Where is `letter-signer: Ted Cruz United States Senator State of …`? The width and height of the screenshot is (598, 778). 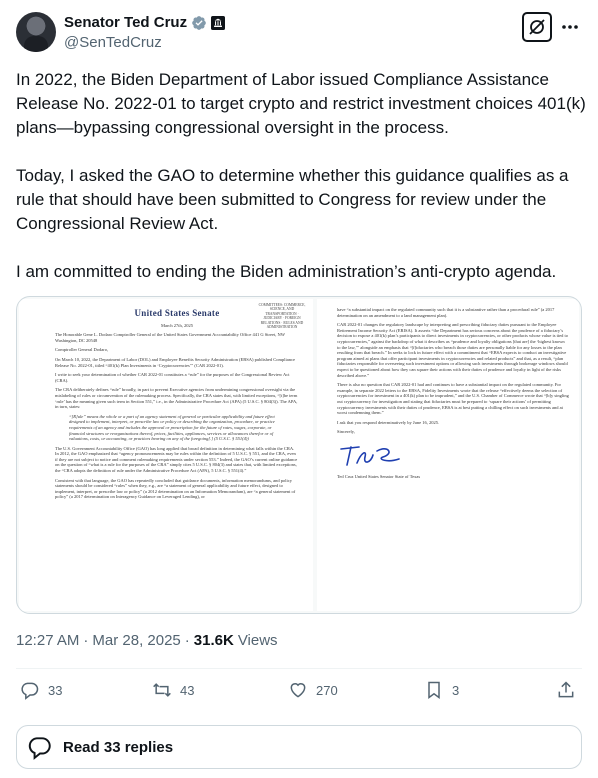
letter-signer: Ted Cruz United States Senator State of … is located at coordinates (379, 477).